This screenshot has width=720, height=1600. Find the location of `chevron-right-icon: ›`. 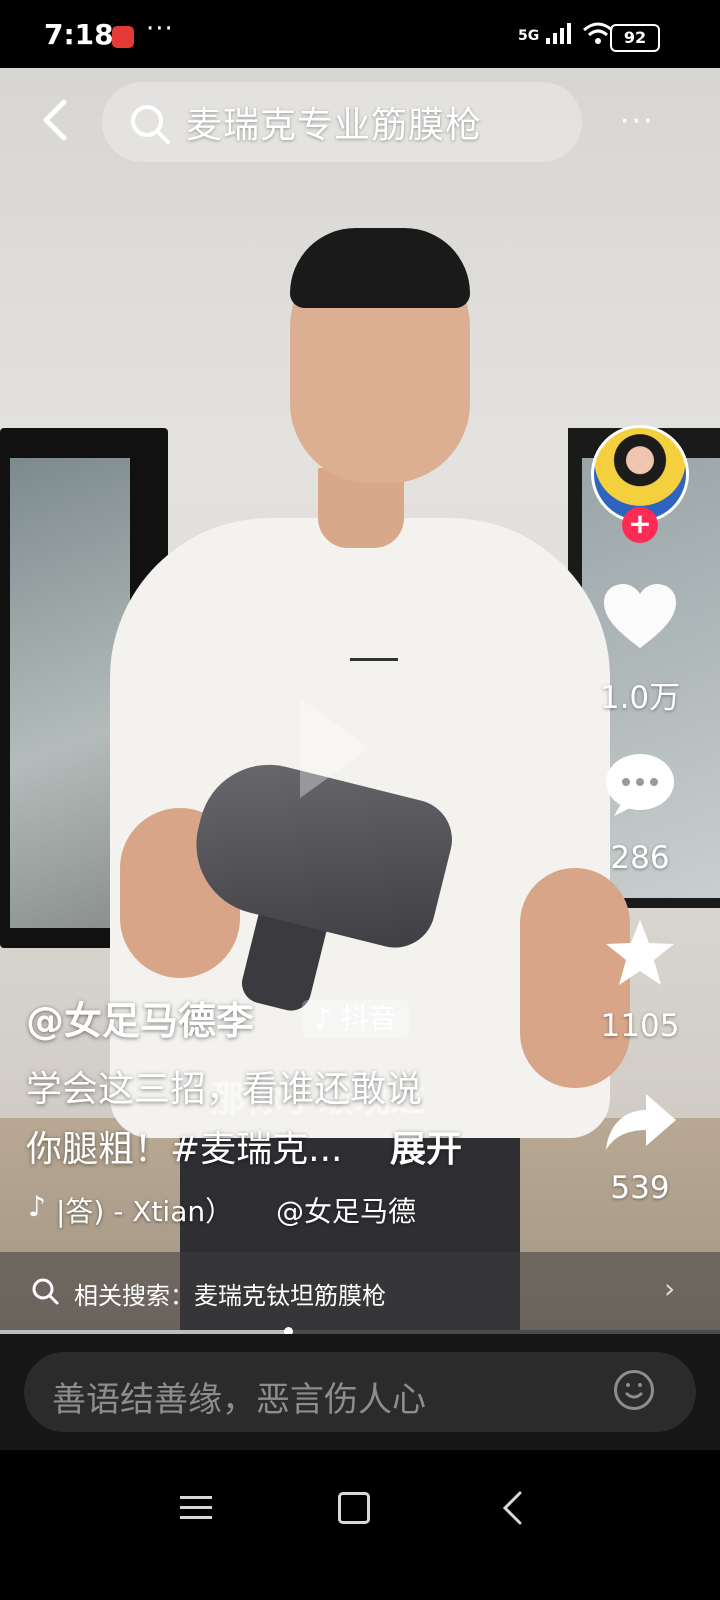

chevron-right-icon: › is located at coordinates (669, 1288).